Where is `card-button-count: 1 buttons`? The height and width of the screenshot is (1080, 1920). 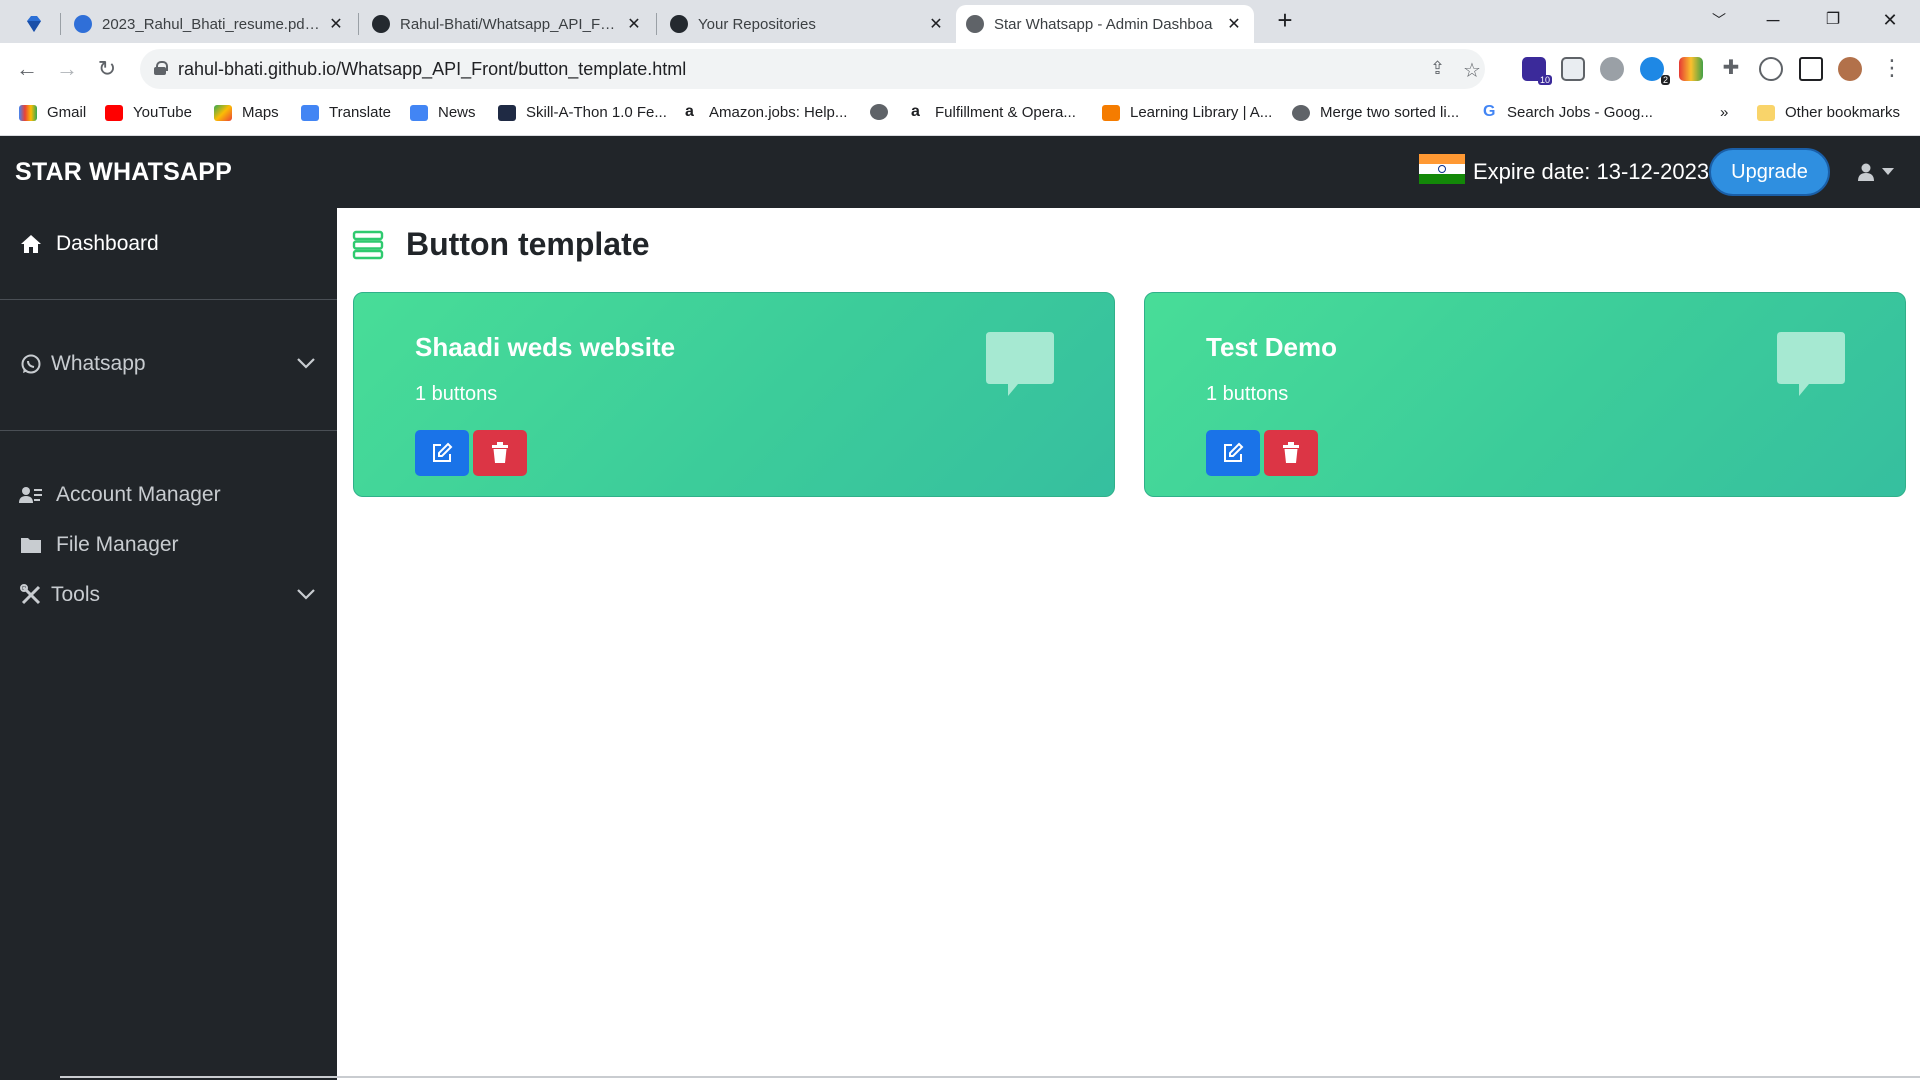
card-button-count: 1 buttons is located at coordinates (1247, 394).